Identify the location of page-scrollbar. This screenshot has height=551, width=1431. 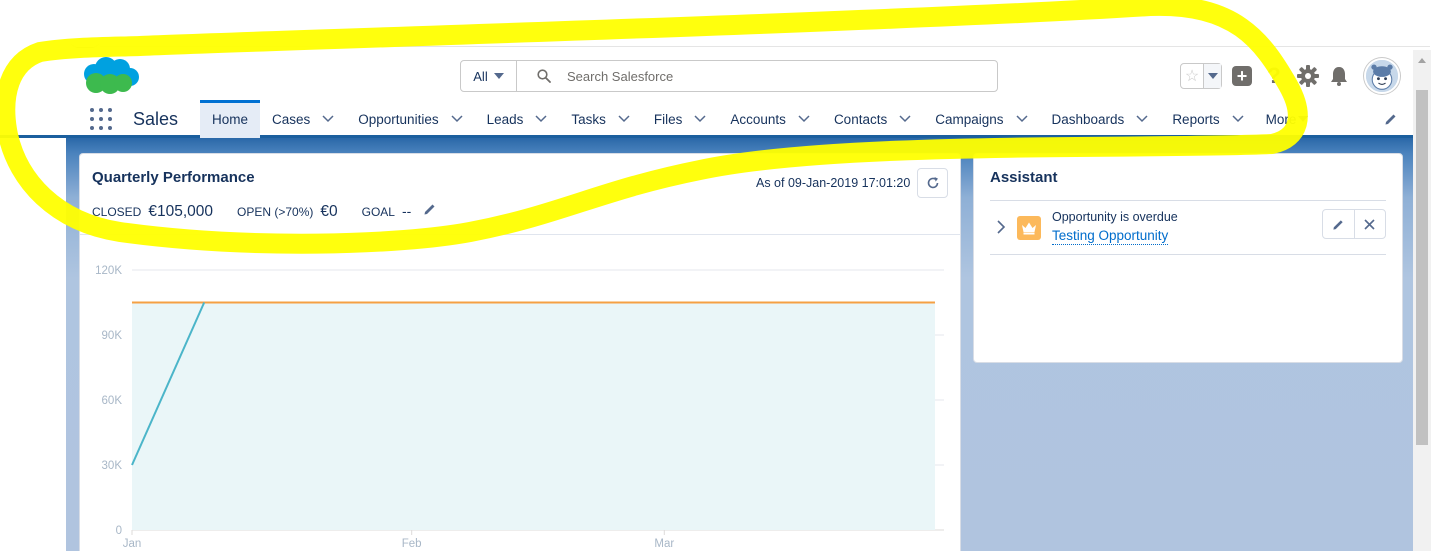
(1422, 300).